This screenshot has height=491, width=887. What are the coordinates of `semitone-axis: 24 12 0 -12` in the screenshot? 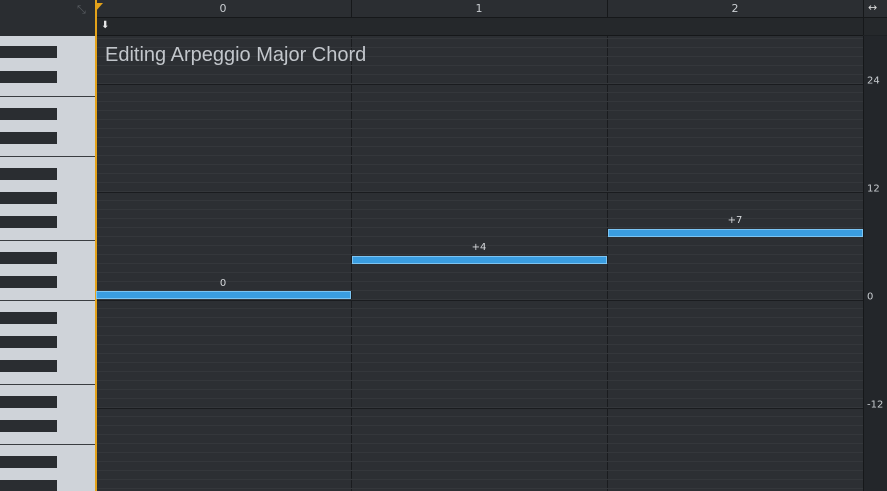 It's located at (875, 263).